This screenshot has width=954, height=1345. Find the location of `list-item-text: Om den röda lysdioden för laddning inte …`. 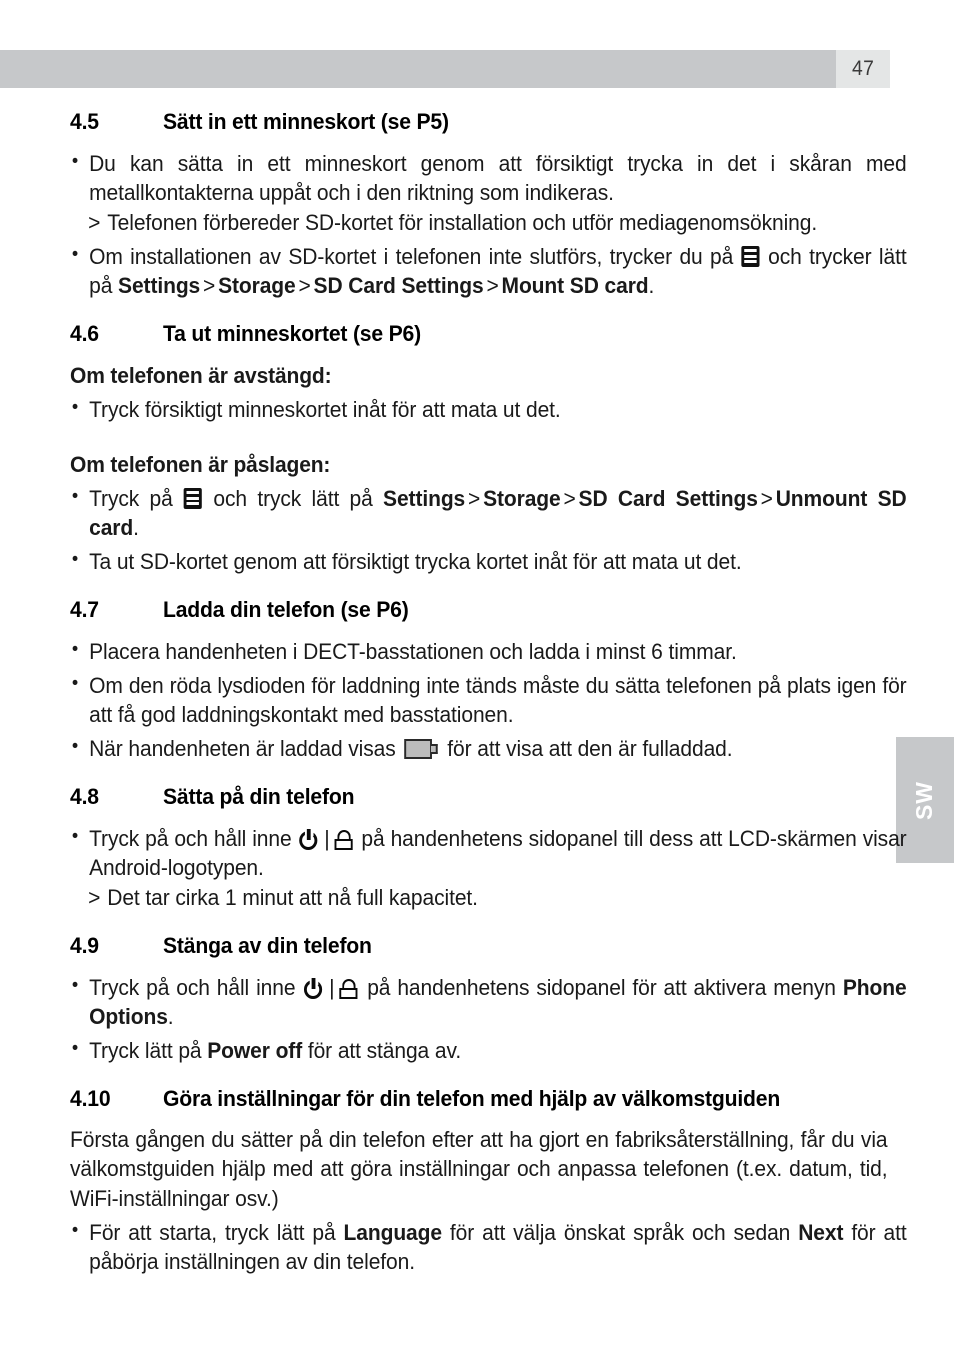

list-item-text: Om den röda lysdioden för laddning inte … is located at coordinates (498, 699).